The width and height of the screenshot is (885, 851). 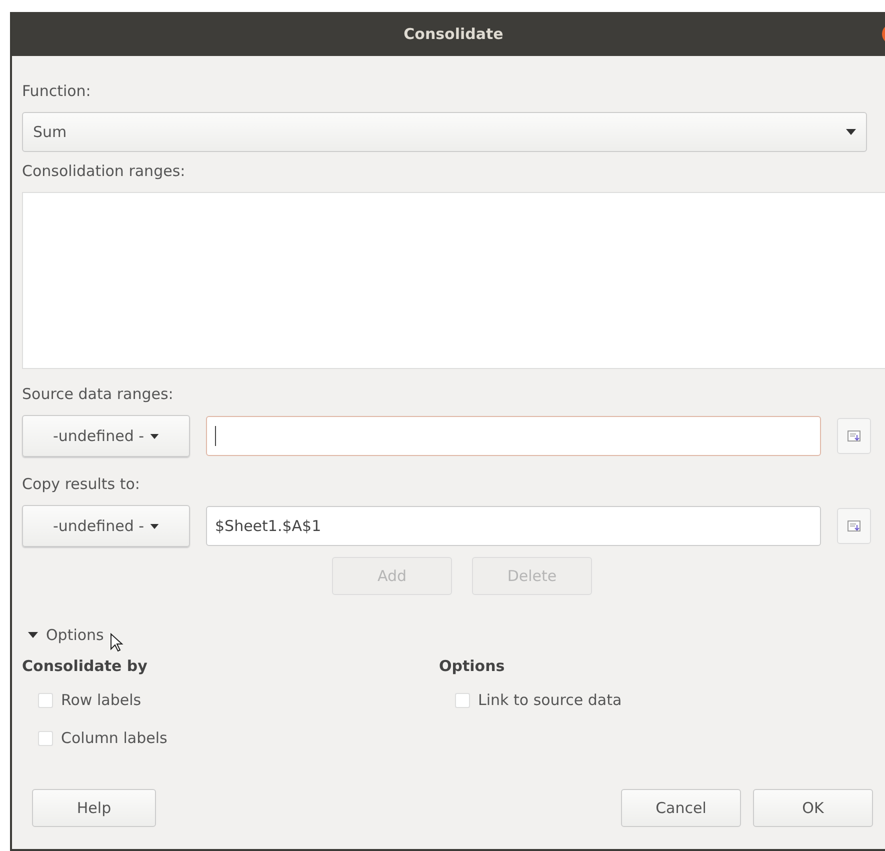 What do you see at coordinates (444, 132) in the screenshot?
I see `function-dropdown: Sum` at bounding box center [444, 132].